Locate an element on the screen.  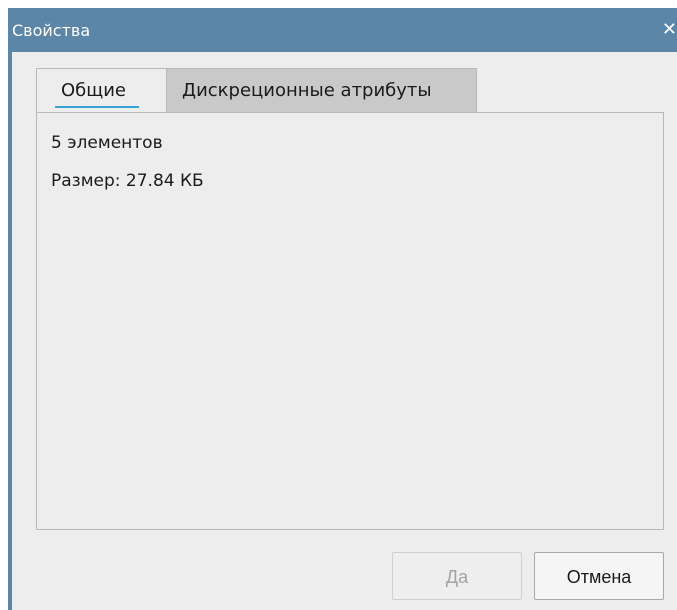
tab-general: Общие is located at coordinates (101, 90).